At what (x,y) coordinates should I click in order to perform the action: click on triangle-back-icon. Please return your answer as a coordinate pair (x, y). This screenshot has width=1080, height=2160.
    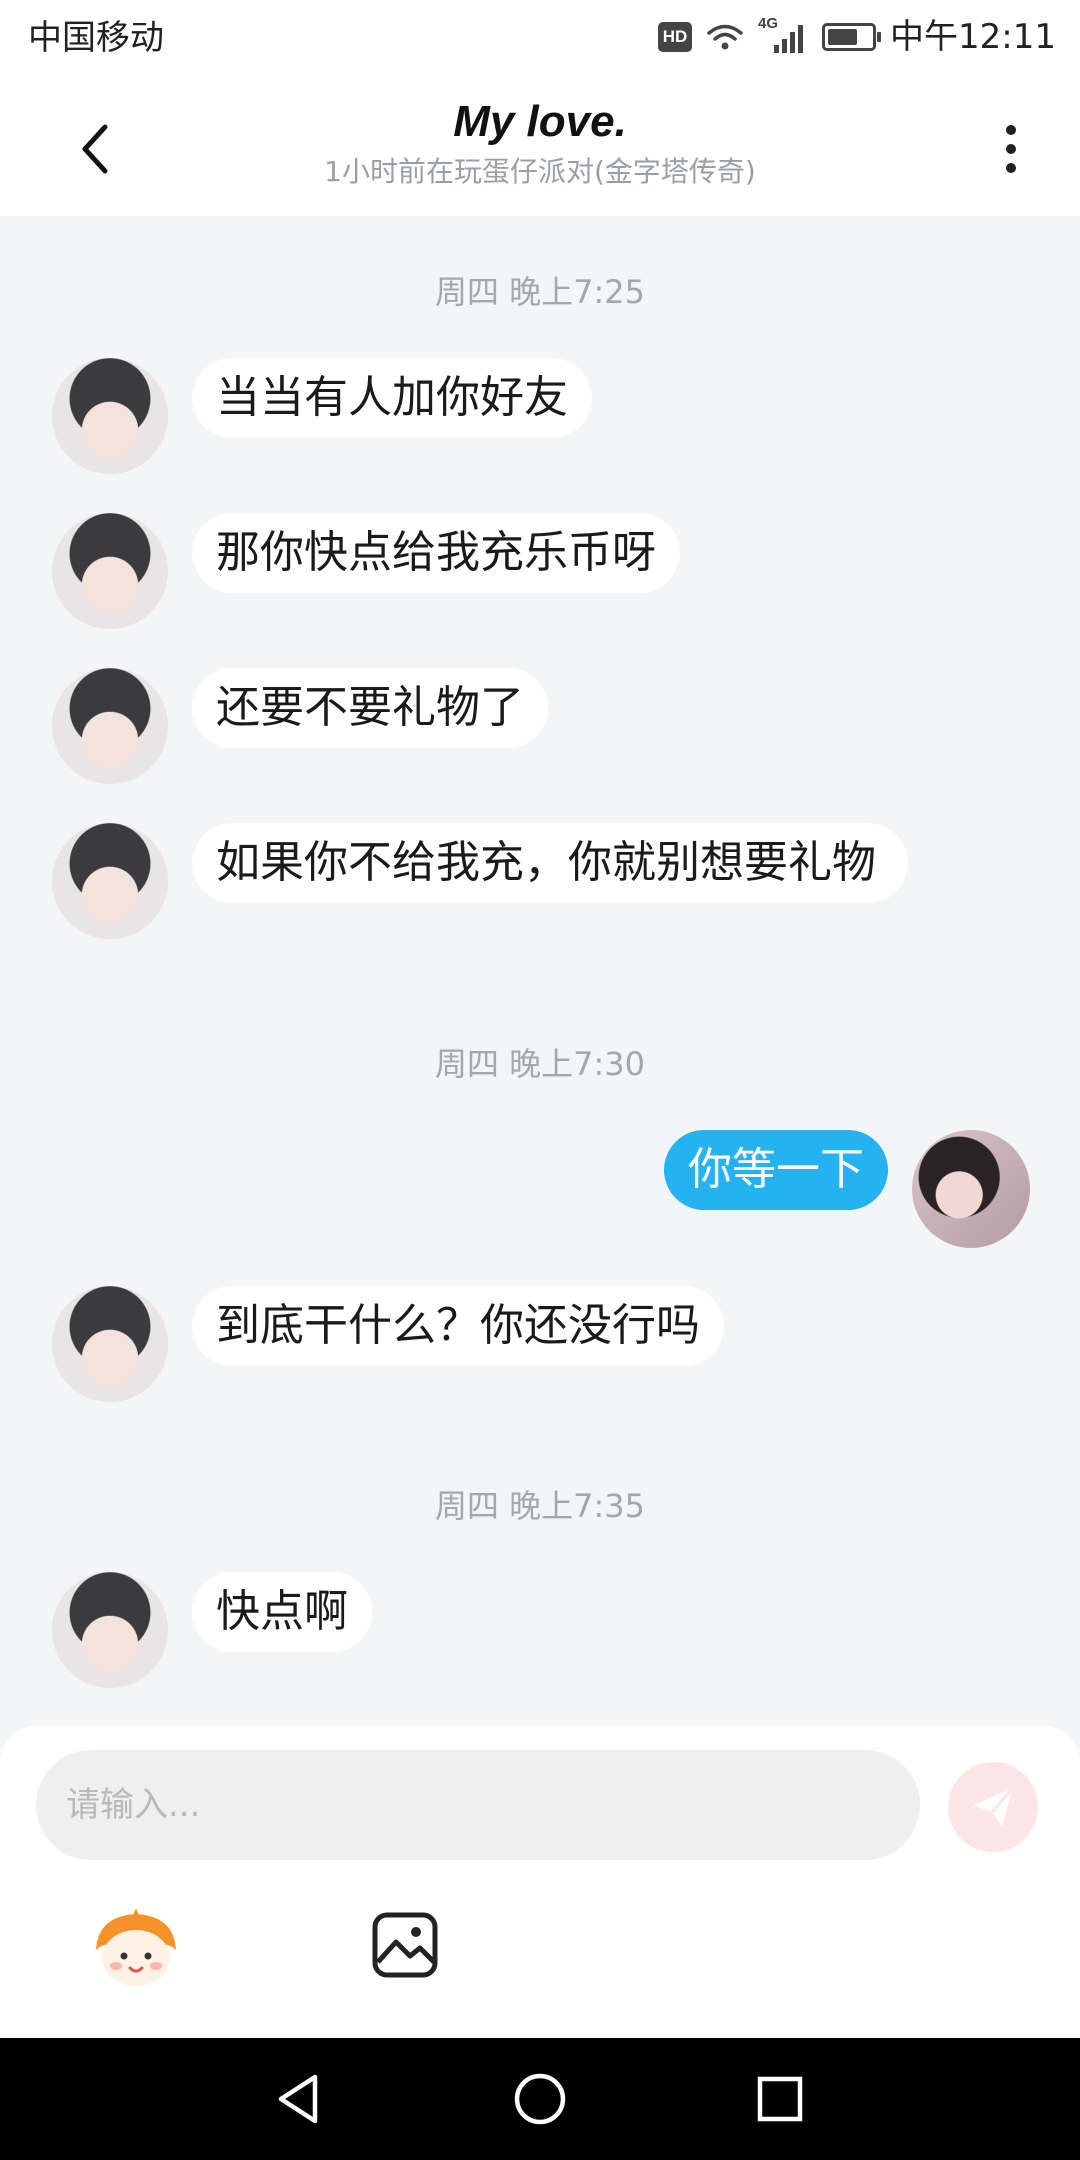
    Looking at the image, I should click on (298, 2099).